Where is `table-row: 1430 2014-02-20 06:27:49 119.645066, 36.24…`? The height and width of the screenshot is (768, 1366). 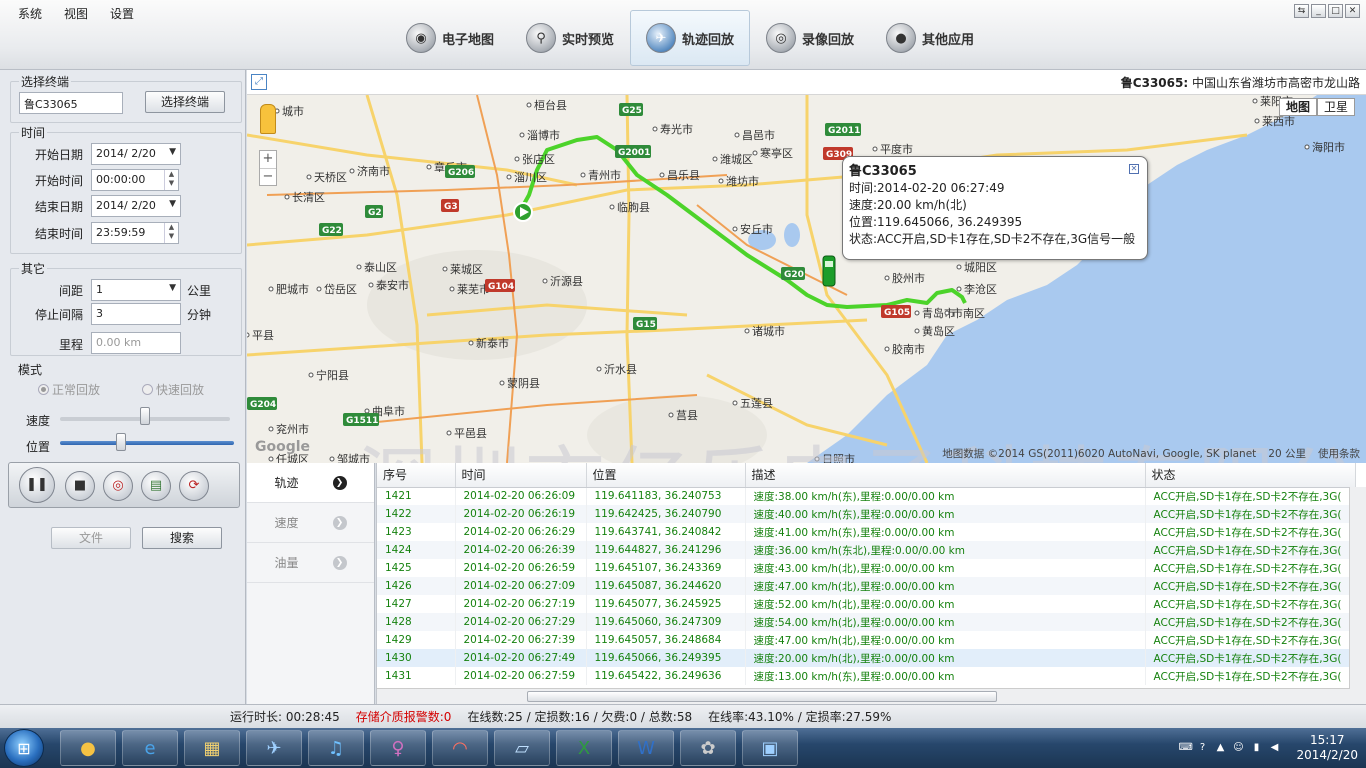 table-row: 1430 2014-02-20 06:27:49 119.645066, 36.24… is located at coordinates (866, 658).